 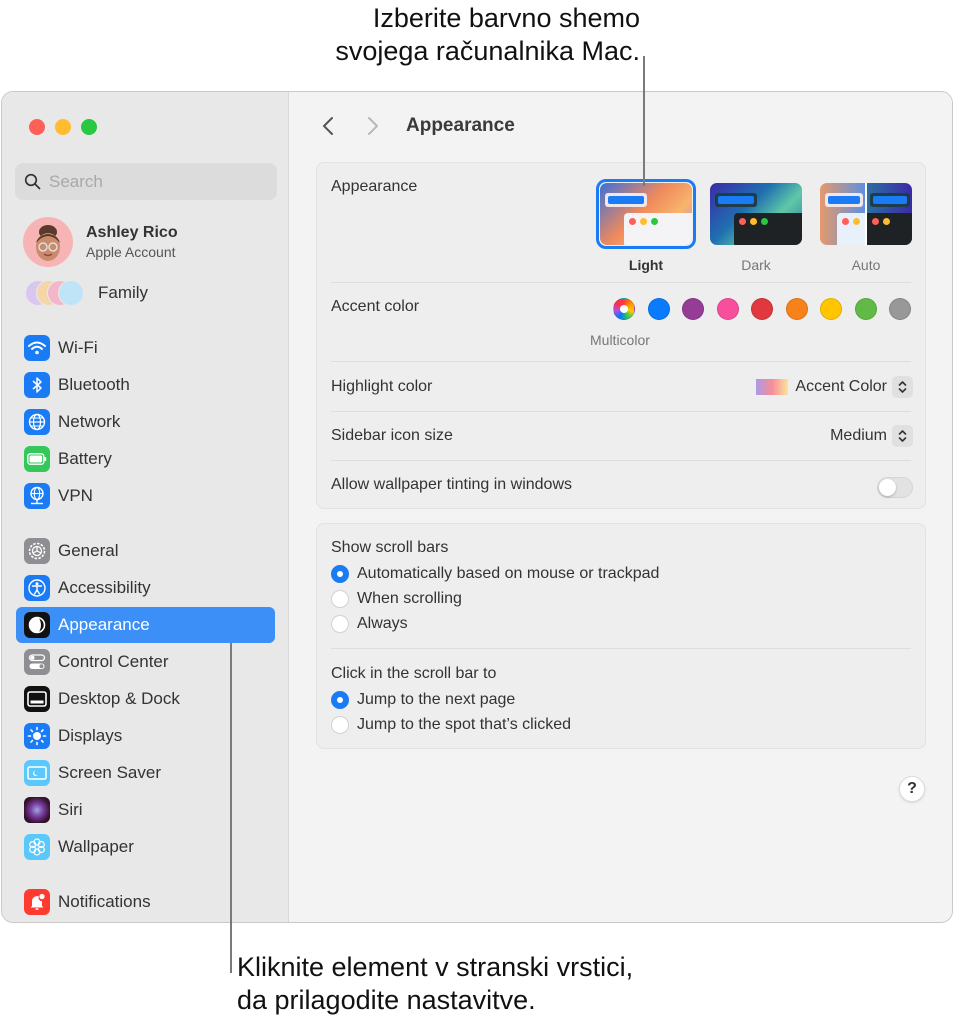 What do you see at coordinates (831, 309) in the screenshot?
I see `accent-swatch-yellow` at bounding box center [831, 309].